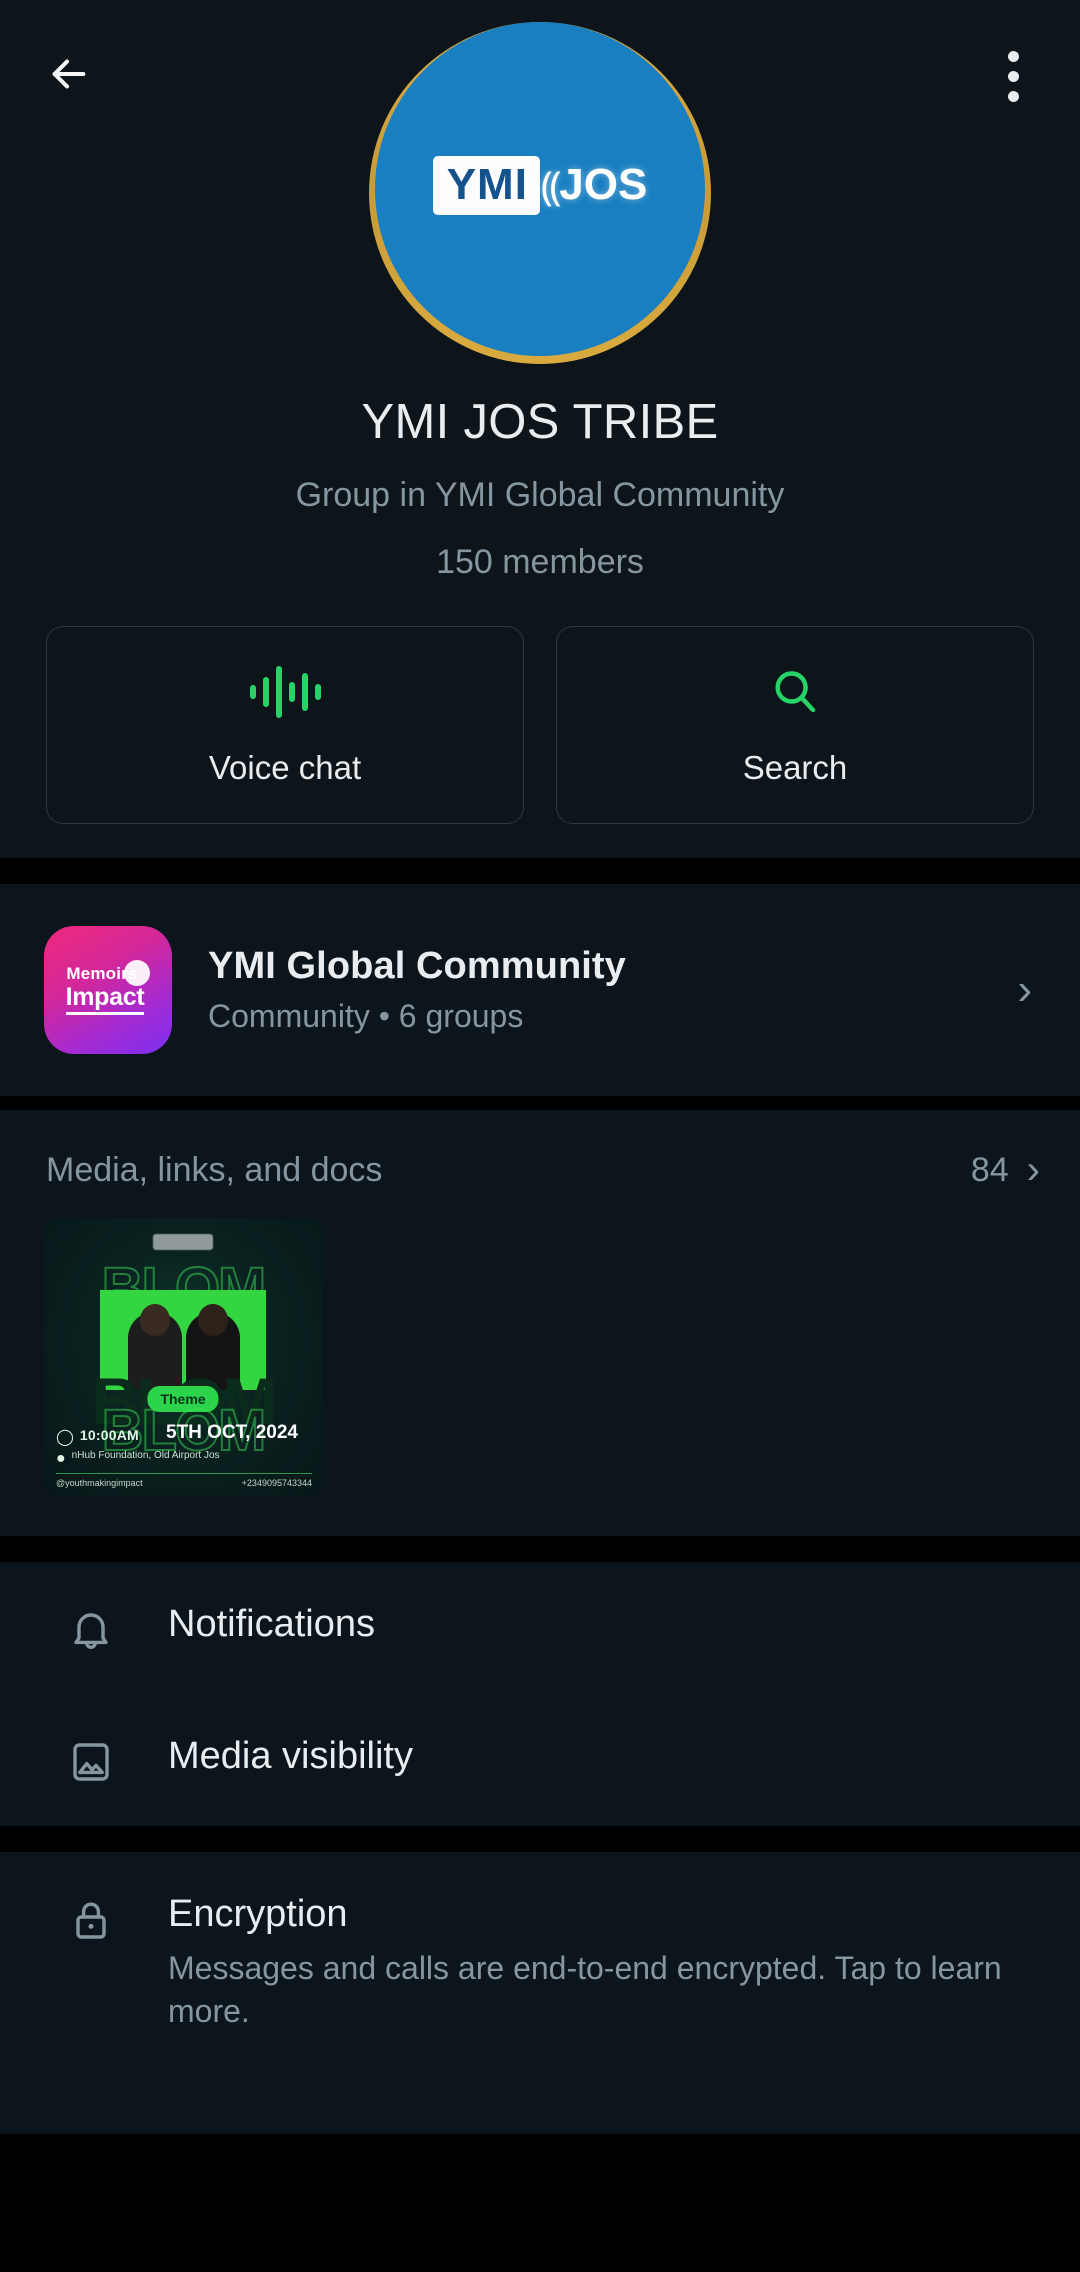 The image size is (1080, 2272). What do you see at coordinates (540, 562) in the screenshot?
I see `member-count: 150 members` at bounding box center [540, 562].